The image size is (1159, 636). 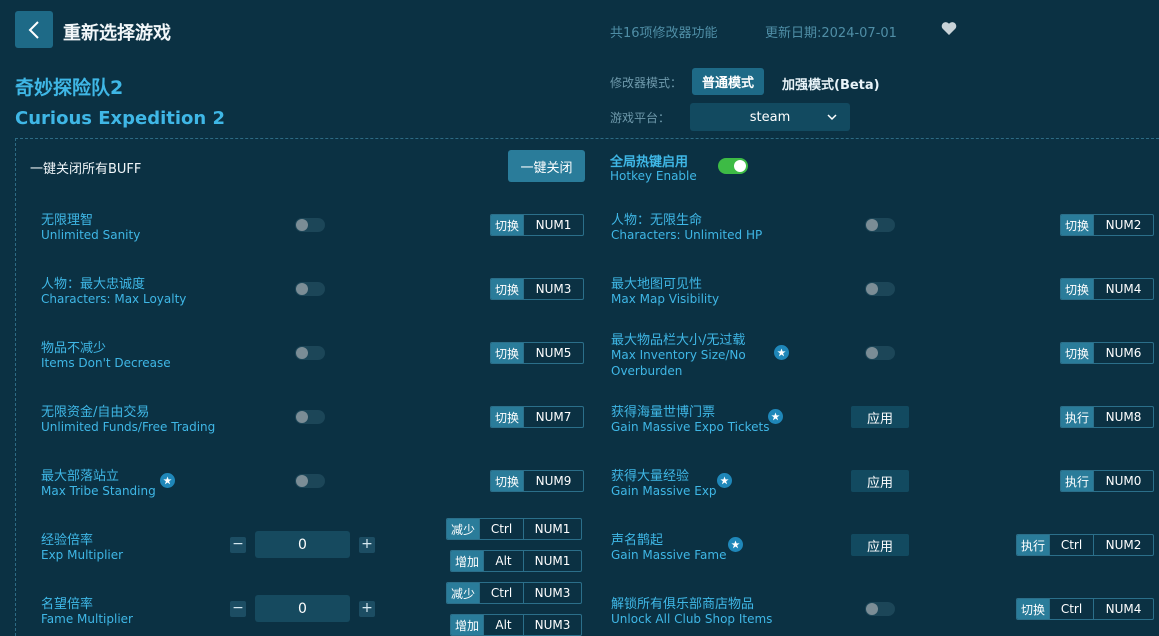 I want to click on feature-label-cn: 无限资金/自由交易, so click(x=95, y=412).